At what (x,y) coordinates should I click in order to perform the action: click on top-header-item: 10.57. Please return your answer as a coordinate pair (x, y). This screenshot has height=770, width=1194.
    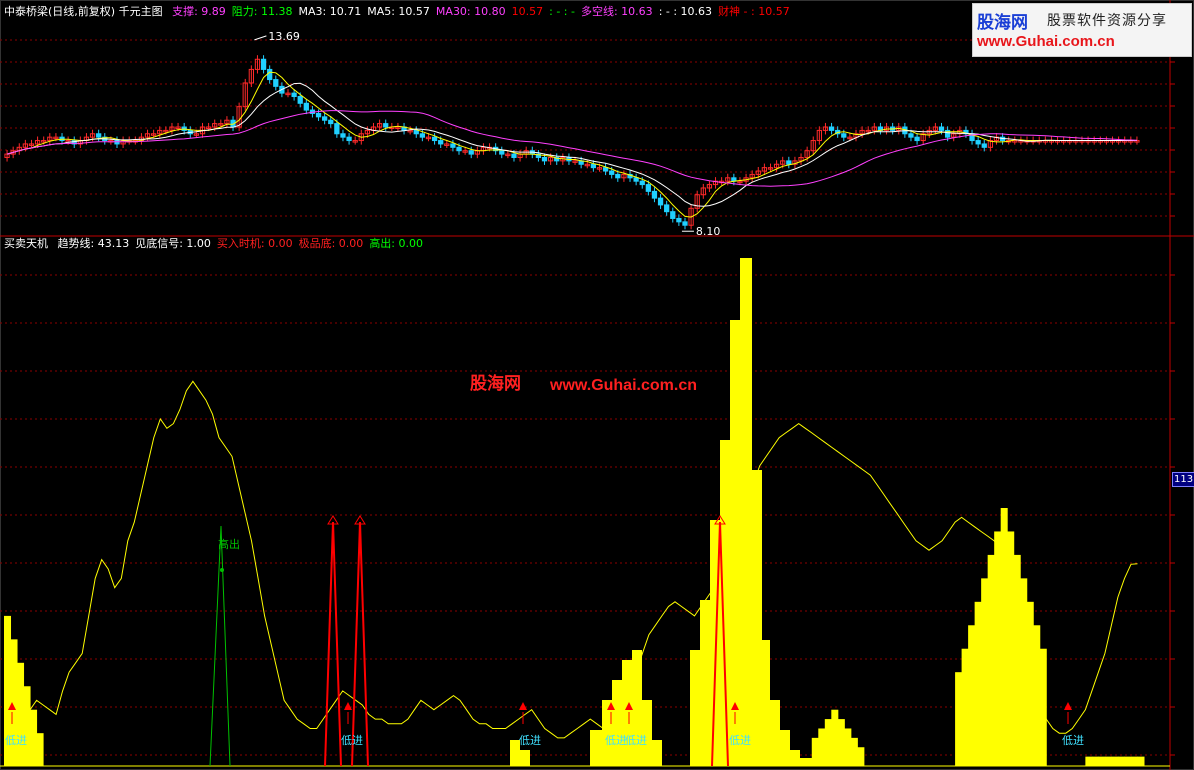
    Looking at the image, I should click on (527, 11).